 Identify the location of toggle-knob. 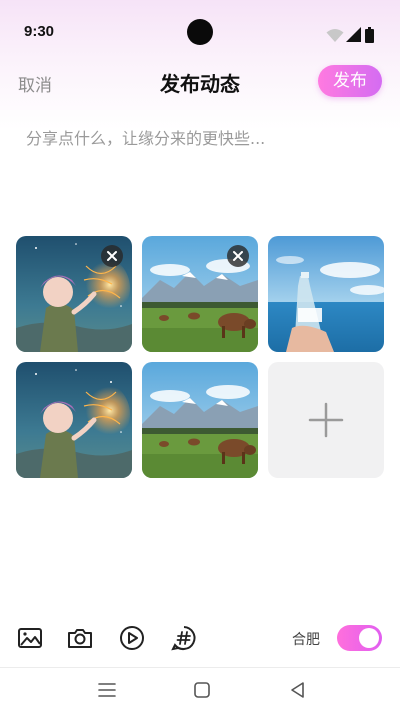
(369, 638).